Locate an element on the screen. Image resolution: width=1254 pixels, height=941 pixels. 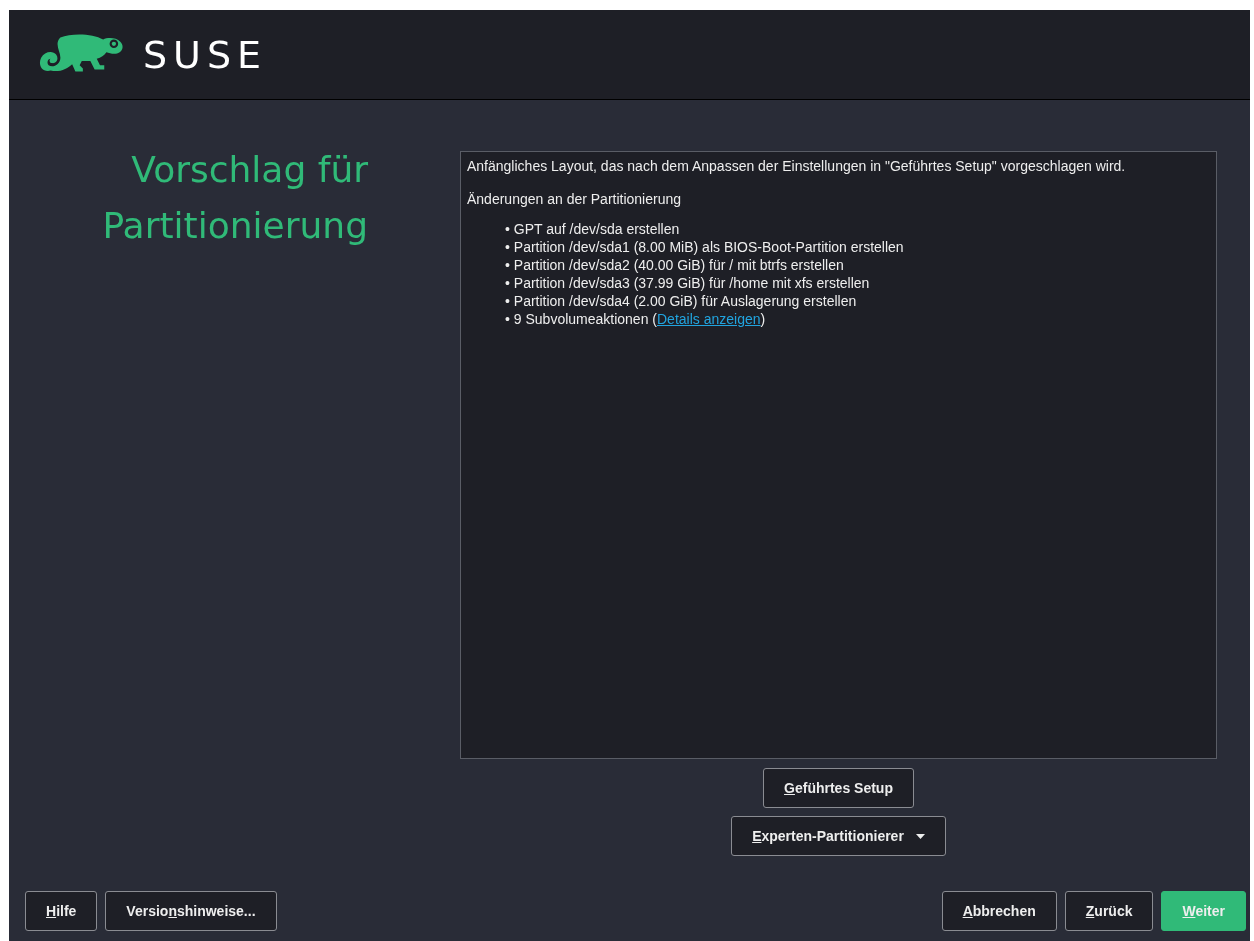
button: Zurück is located at coordinates (1109, 911).